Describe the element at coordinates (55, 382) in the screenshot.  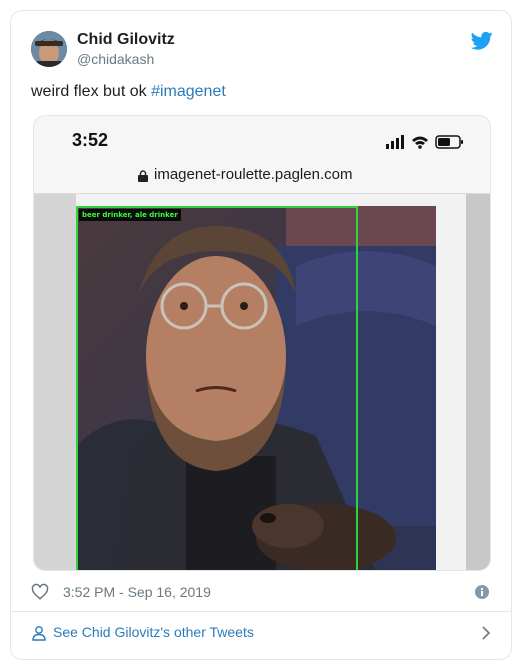
I see `page-margin-left` at that location.